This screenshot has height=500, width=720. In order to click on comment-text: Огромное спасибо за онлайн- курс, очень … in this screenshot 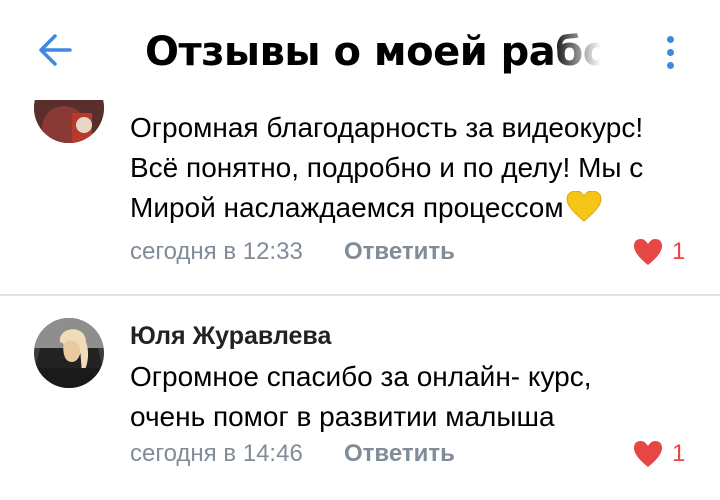, I will do `click(361, 396)`.